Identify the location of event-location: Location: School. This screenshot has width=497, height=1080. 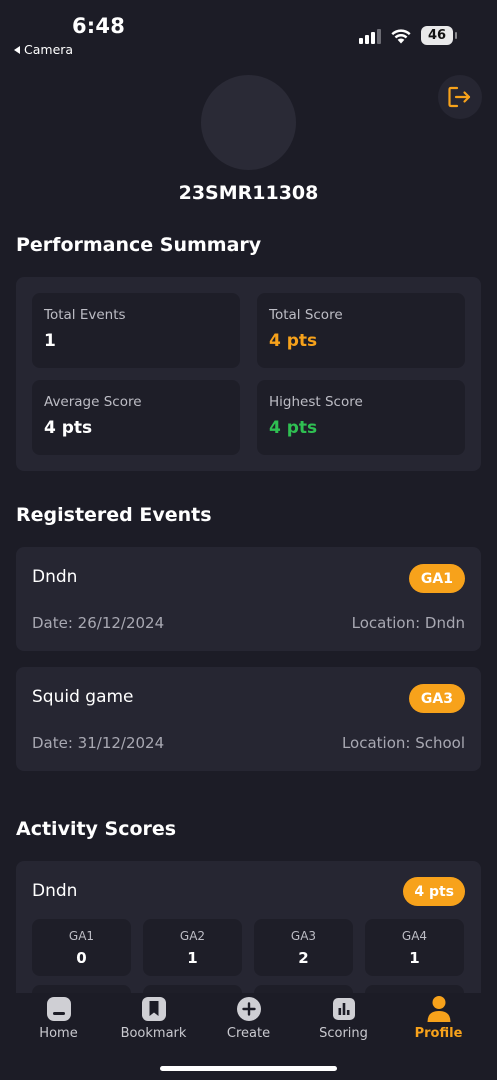
(403, 743).